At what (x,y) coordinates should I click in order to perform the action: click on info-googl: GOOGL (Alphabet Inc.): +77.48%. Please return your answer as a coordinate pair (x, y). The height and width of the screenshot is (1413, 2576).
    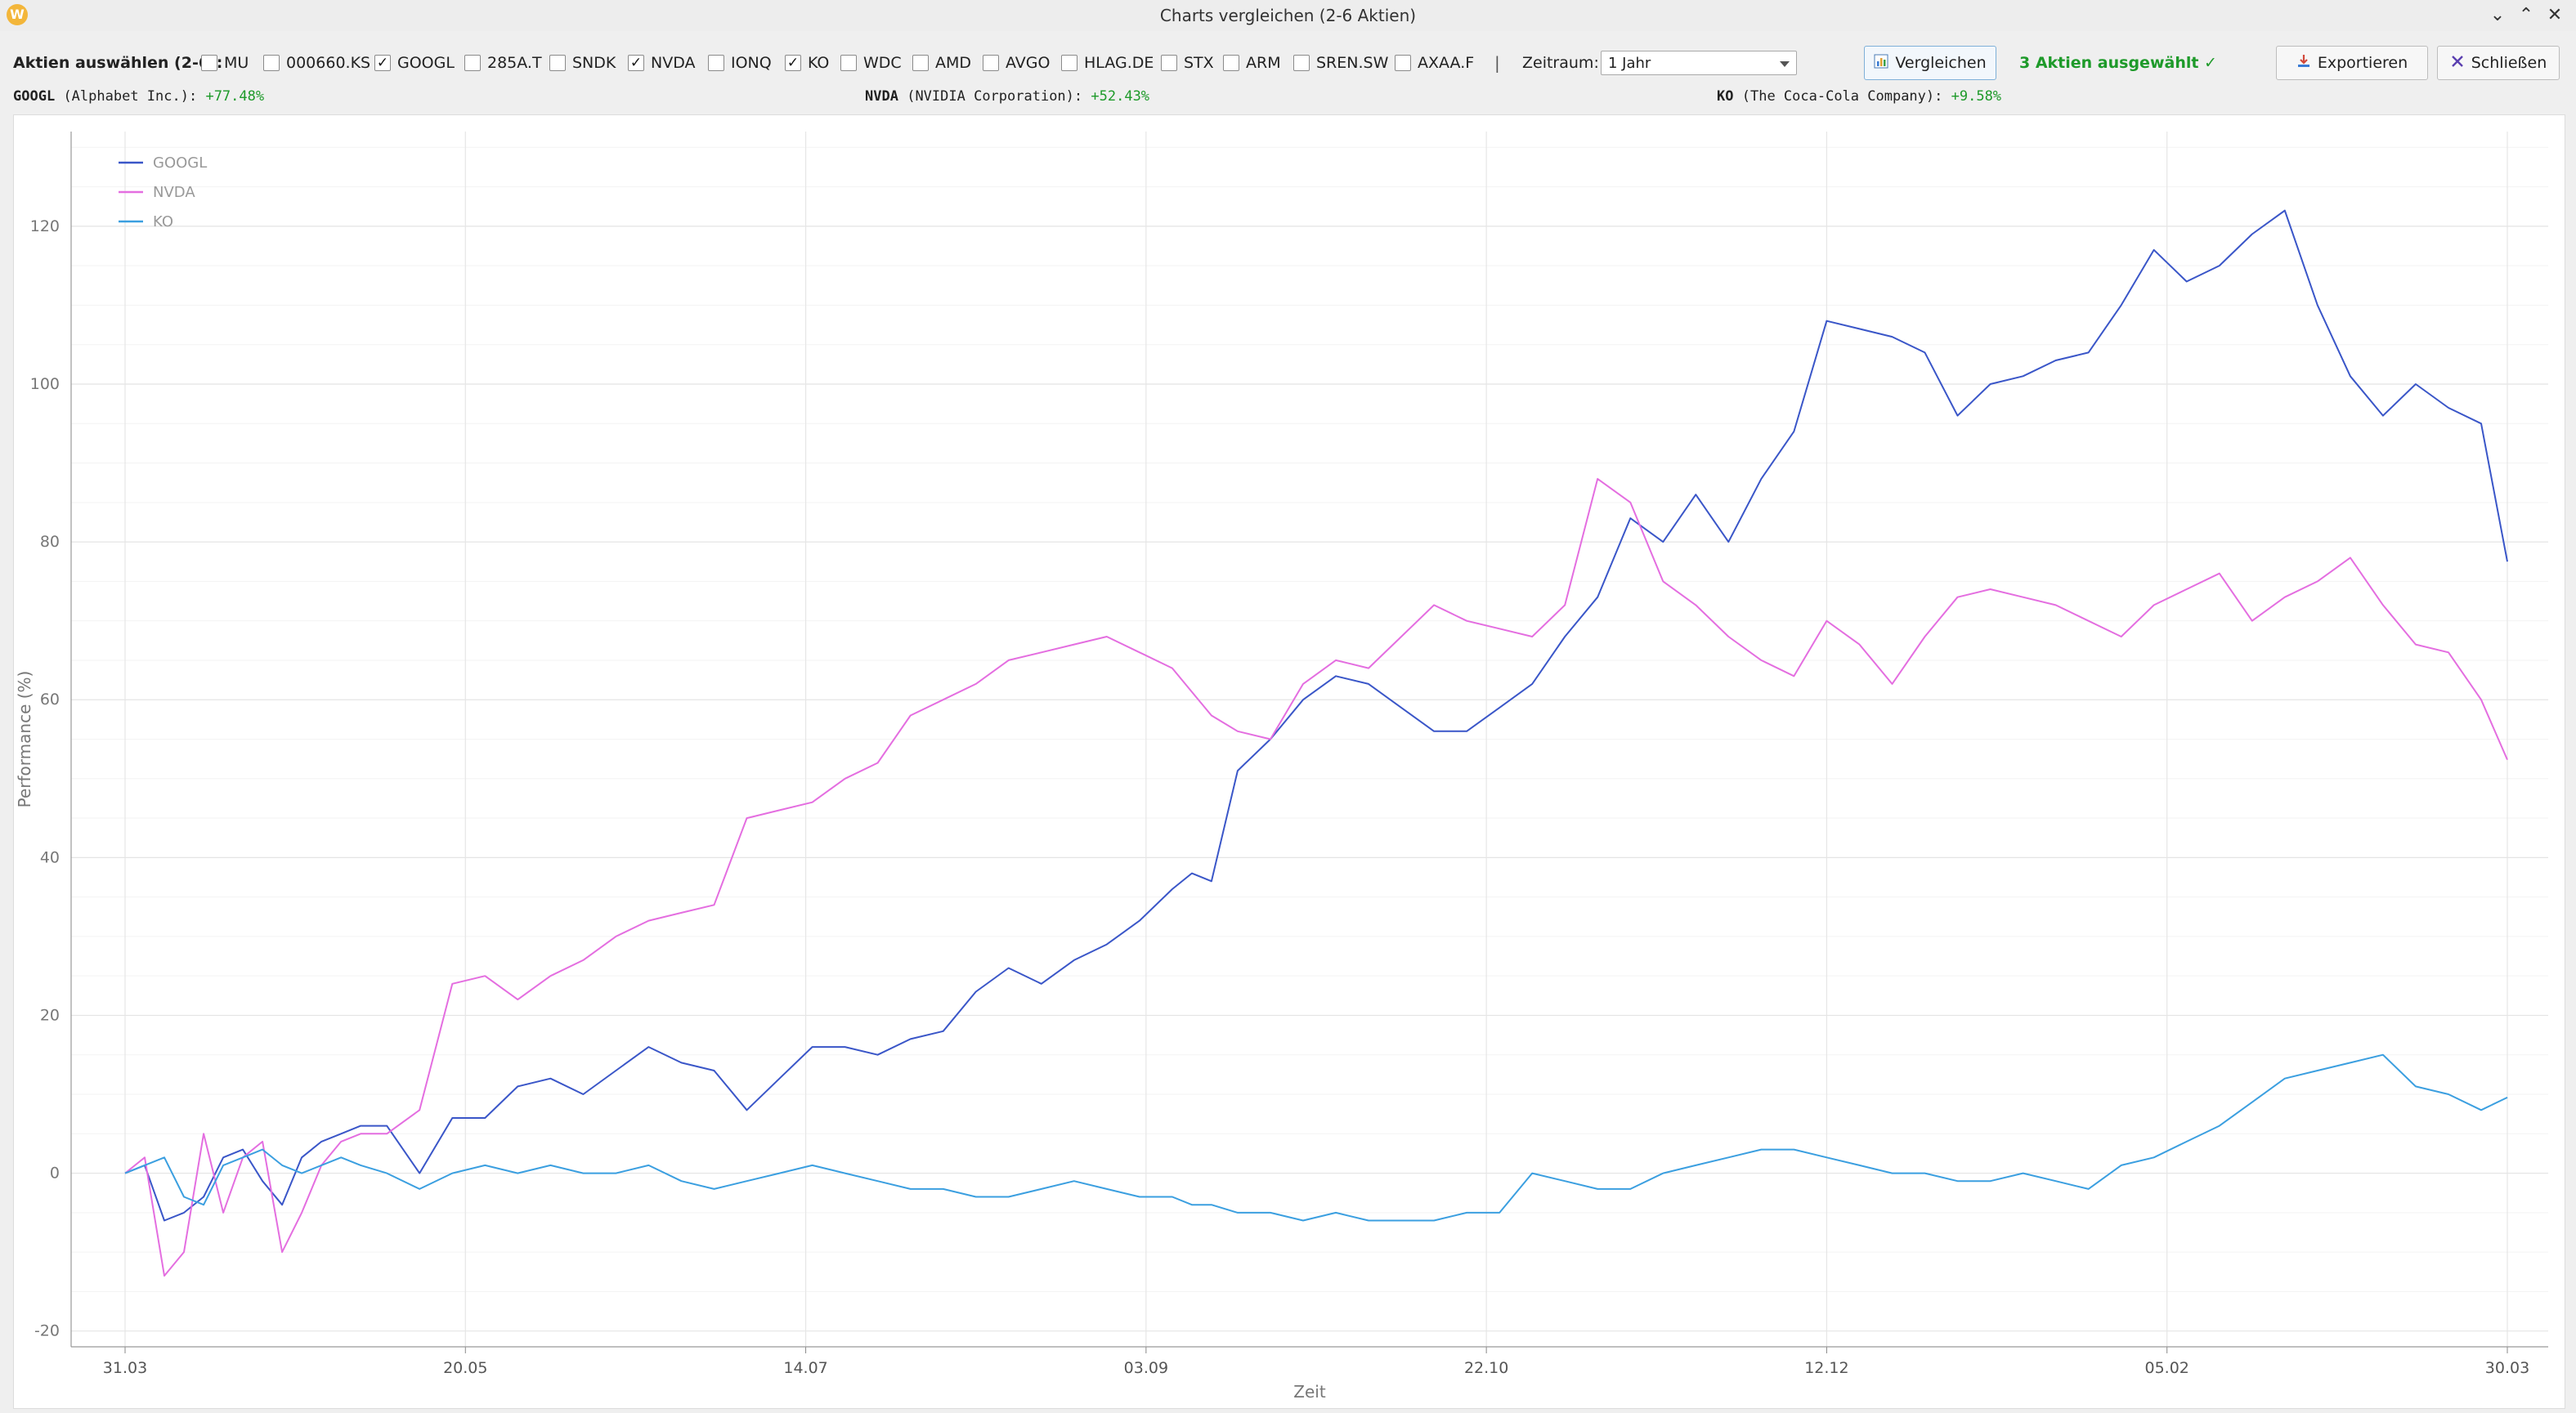
    Looking at the image, I should click on (139, 97).